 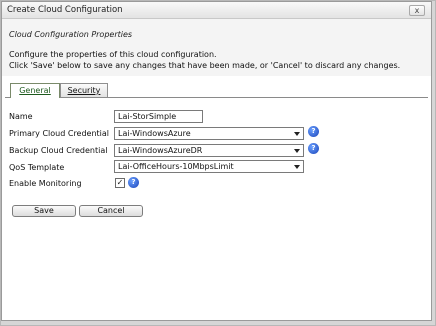 I want to click on name-input: Lai-StorSimple, so click(x=158, y=116).